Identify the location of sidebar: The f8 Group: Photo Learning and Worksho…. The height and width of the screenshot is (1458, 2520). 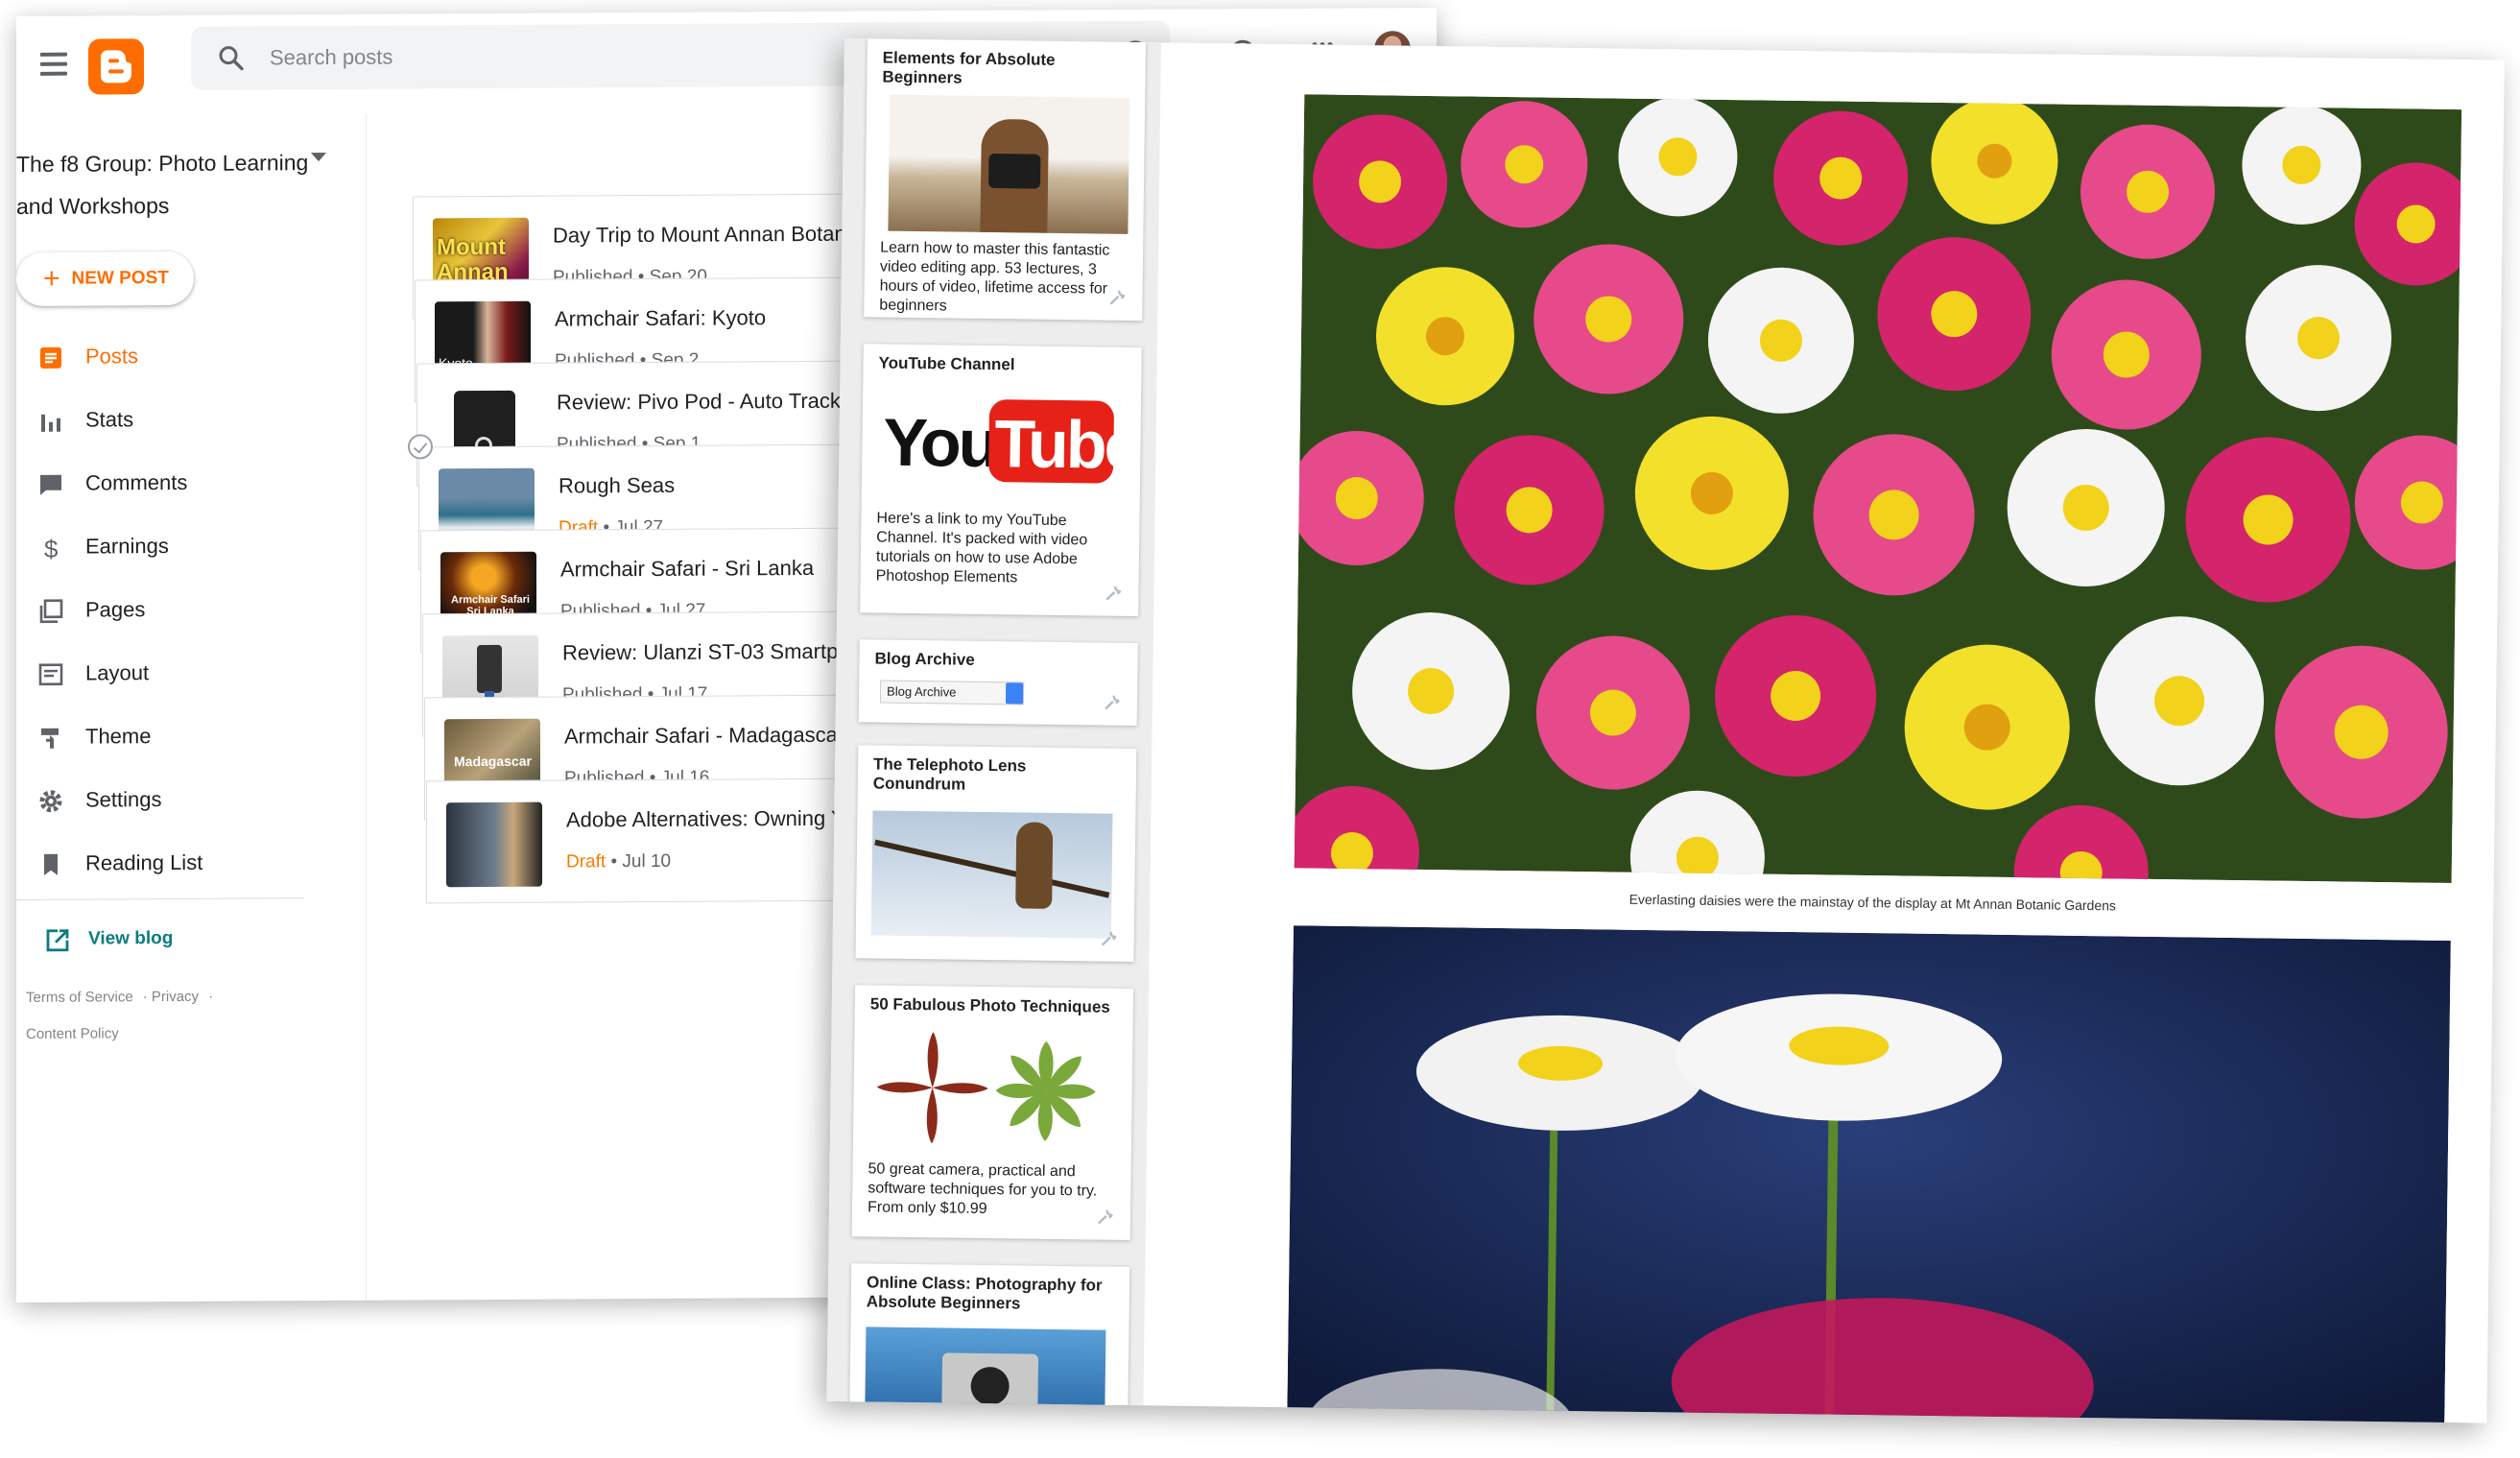
(192, 708).